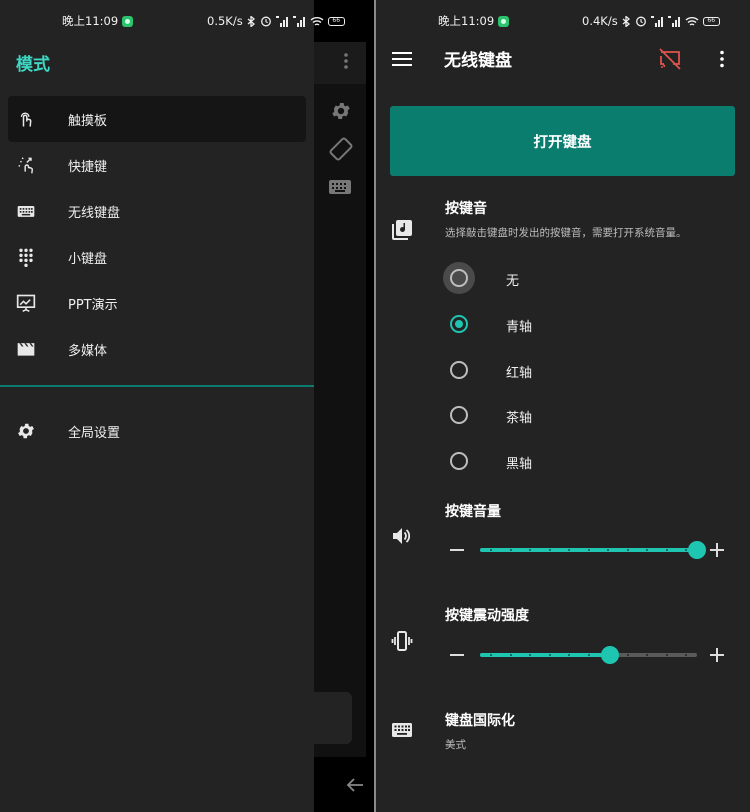 Image resolution: width=750 pixels, height=812 pixels. I want to click on dialpad-icon, so click(26, 257).